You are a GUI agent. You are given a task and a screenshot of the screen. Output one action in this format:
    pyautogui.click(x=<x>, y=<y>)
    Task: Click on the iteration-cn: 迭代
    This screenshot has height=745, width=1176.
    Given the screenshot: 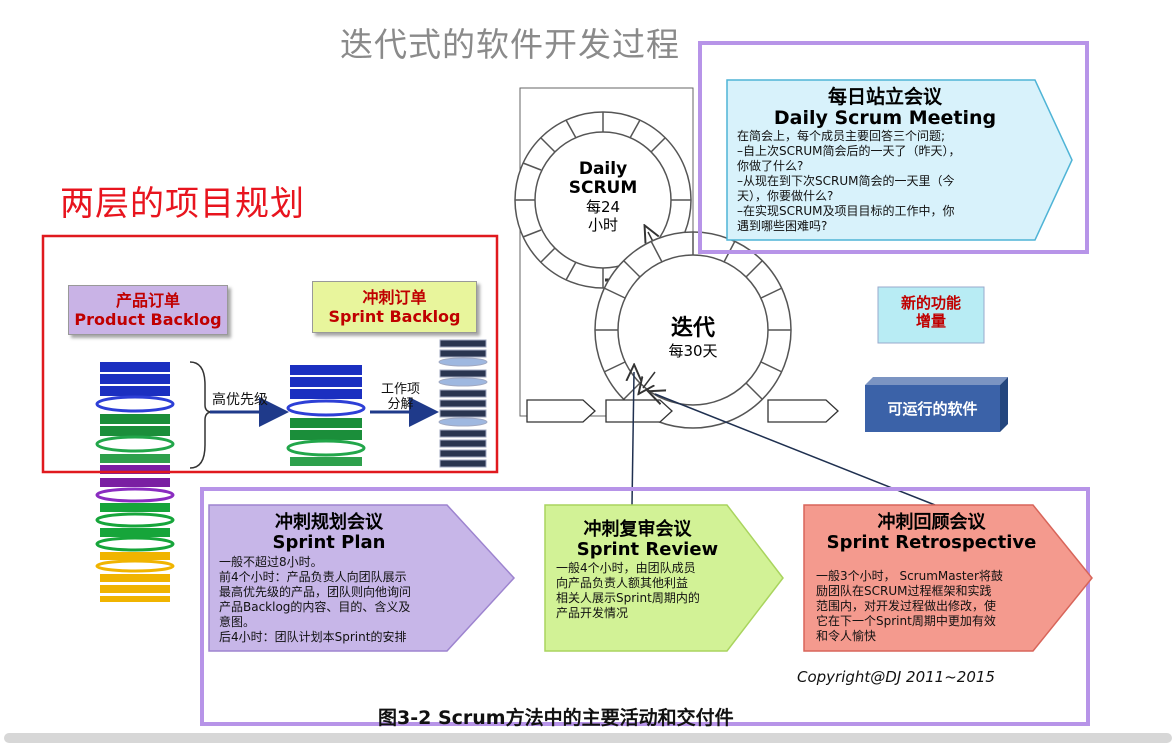 What is the action you would take?
    pyautogui.click(x=692, y=328)
    